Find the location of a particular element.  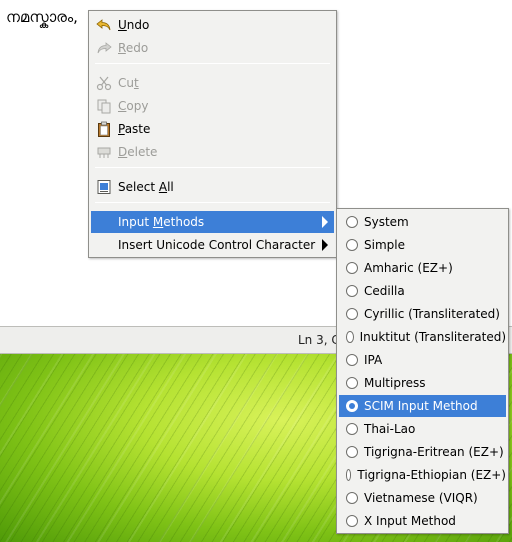

cut-menu-item: Cut is located at coordinates (212, 83).